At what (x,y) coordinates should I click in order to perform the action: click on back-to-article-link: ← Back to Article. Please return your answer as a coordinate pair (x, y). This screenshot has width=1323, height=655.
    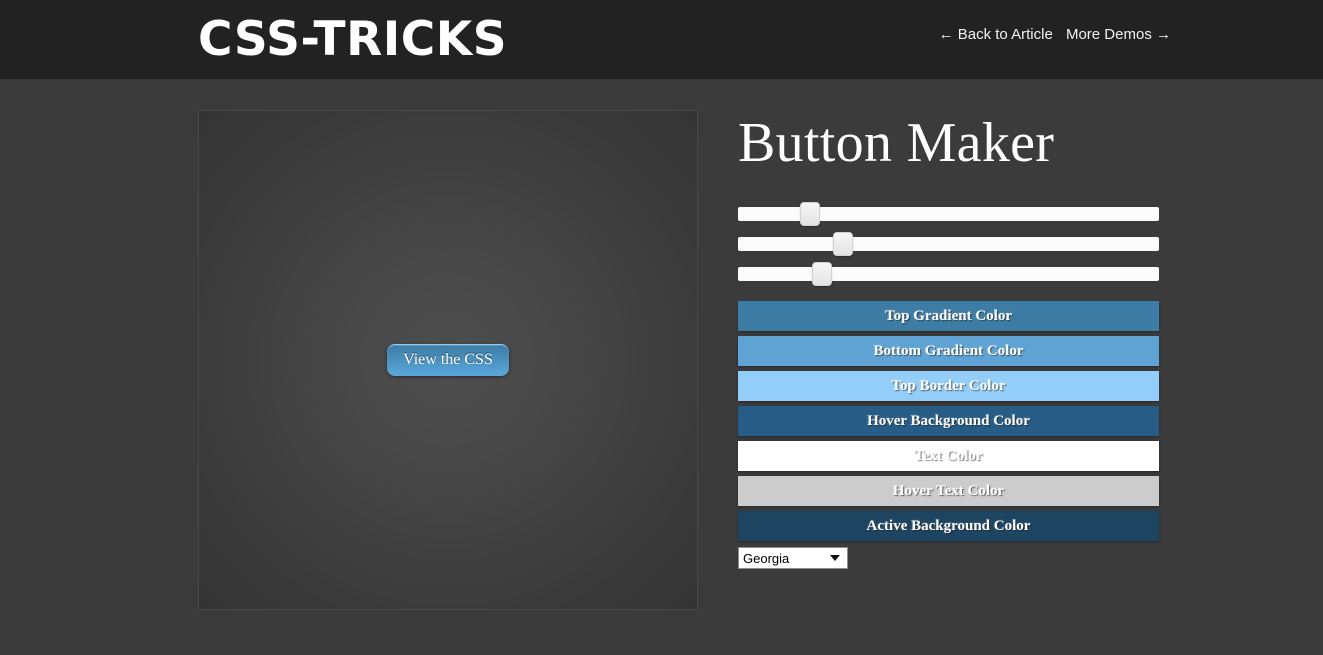
    Looking at the image, I should click on (996, 34).